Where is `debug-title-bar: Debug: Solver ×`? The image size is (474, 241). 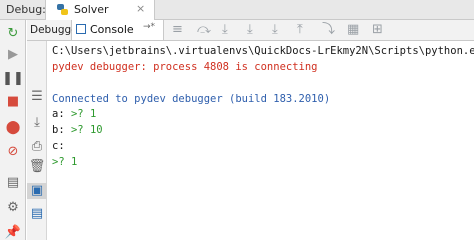
debug-title-bar: Debug: Solver × is located at coordinates (237, 10).